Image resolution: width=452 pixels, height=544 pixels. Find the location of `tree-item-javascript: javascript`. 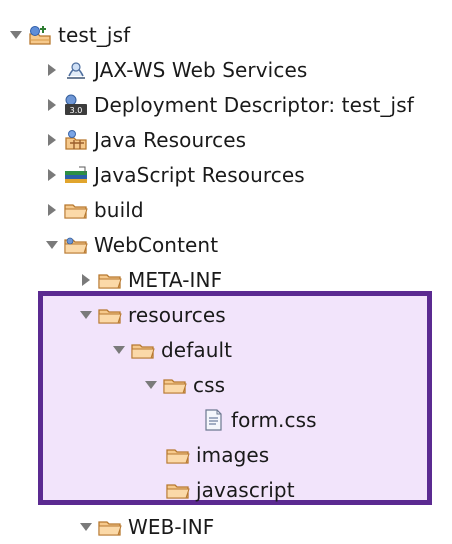

tree-item-javascript: javascript is located at coordinates (229, 490).